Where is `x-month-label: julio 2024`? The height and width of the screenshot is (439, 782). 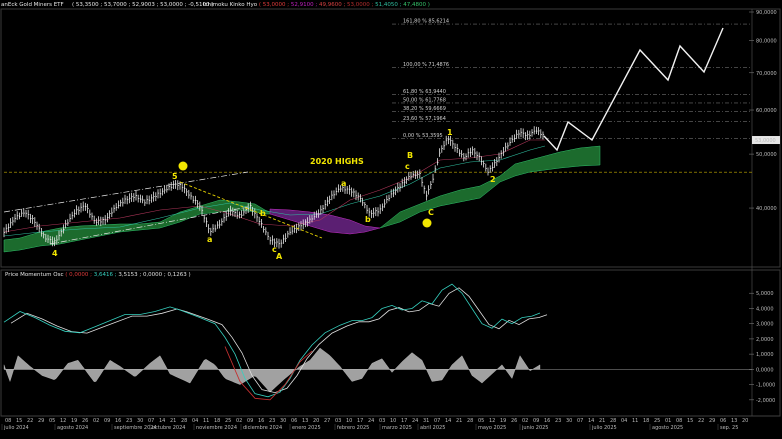 x-month-label: julio 2024 is located at coordinates (16, 428).